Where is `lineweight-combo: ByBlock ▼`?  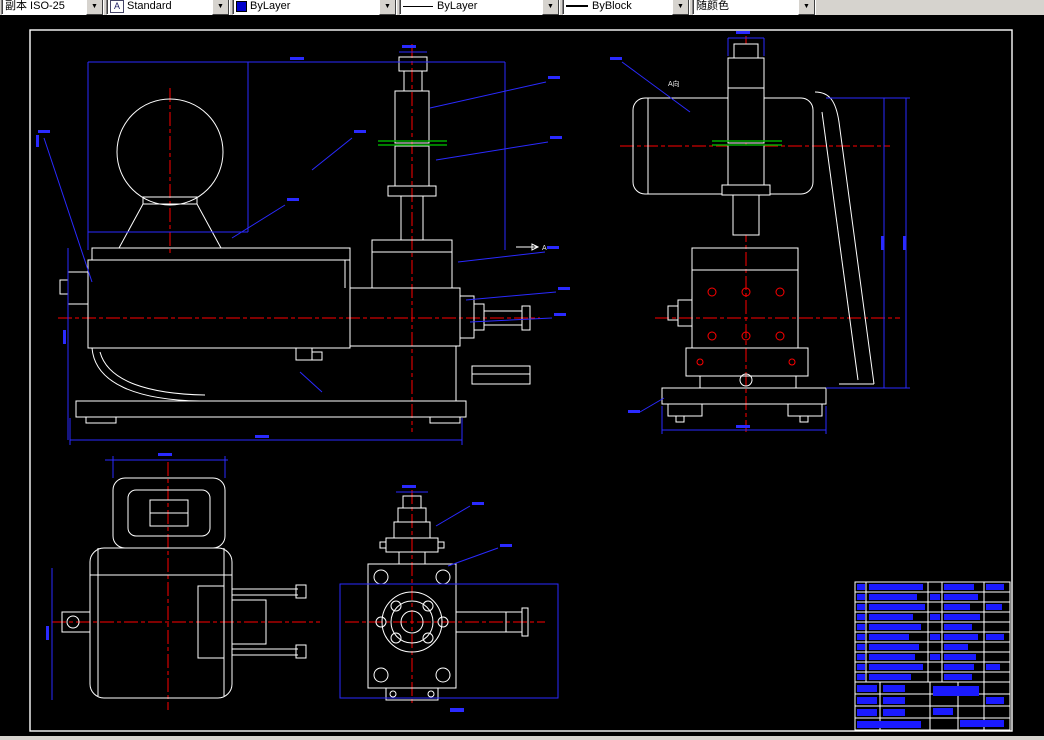 lineweight-combo: ByBlock ▼ is located at coordinates (626, 7).